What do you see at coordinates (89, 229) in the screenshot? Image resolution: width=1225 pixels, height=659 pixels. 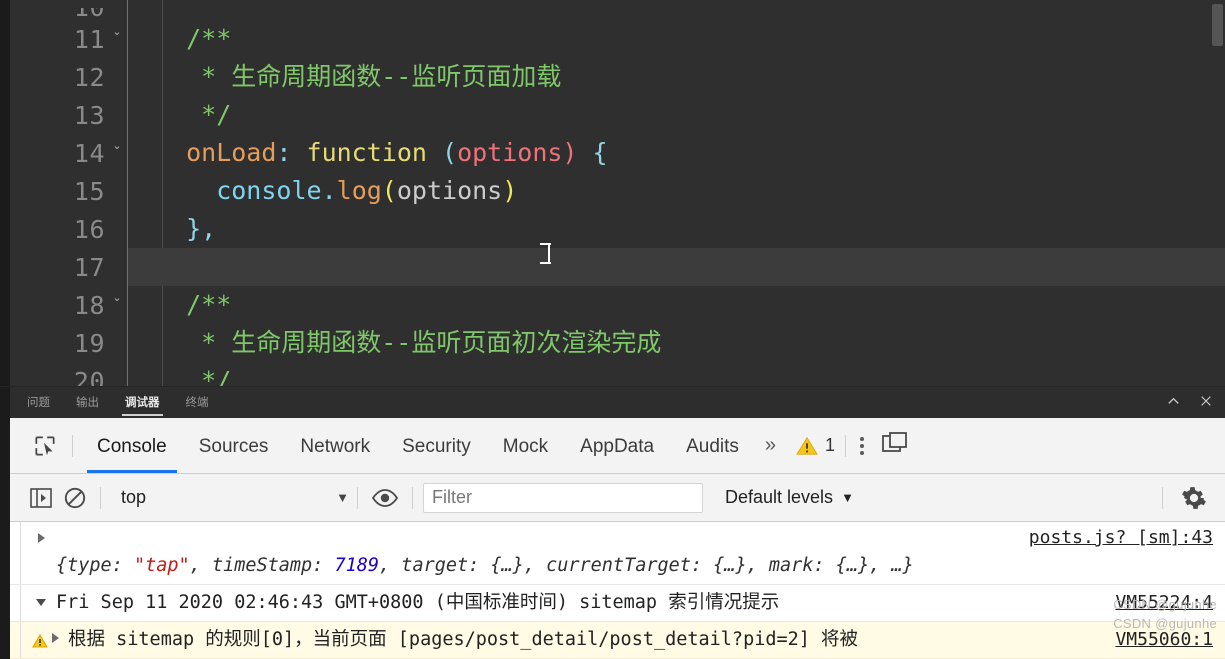 I see `line-number: 16` at bounding box center [89, 229].